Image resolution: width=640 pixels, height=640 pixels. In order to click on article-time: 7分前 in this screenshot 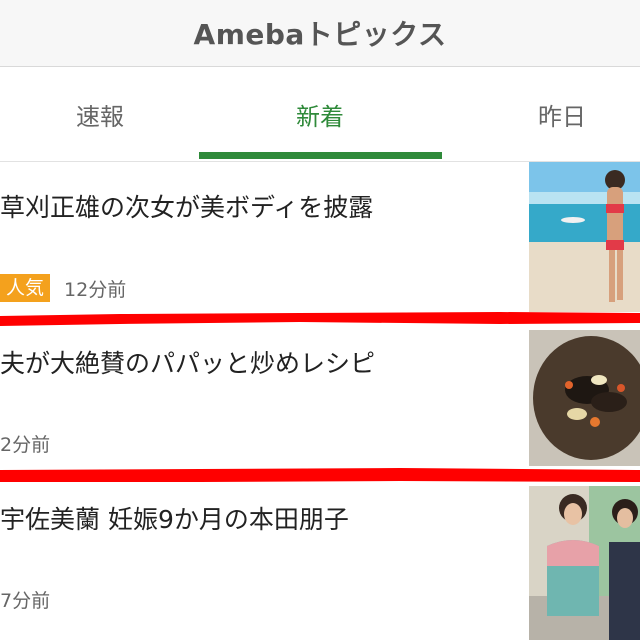, I will do `click(25, 601)`.